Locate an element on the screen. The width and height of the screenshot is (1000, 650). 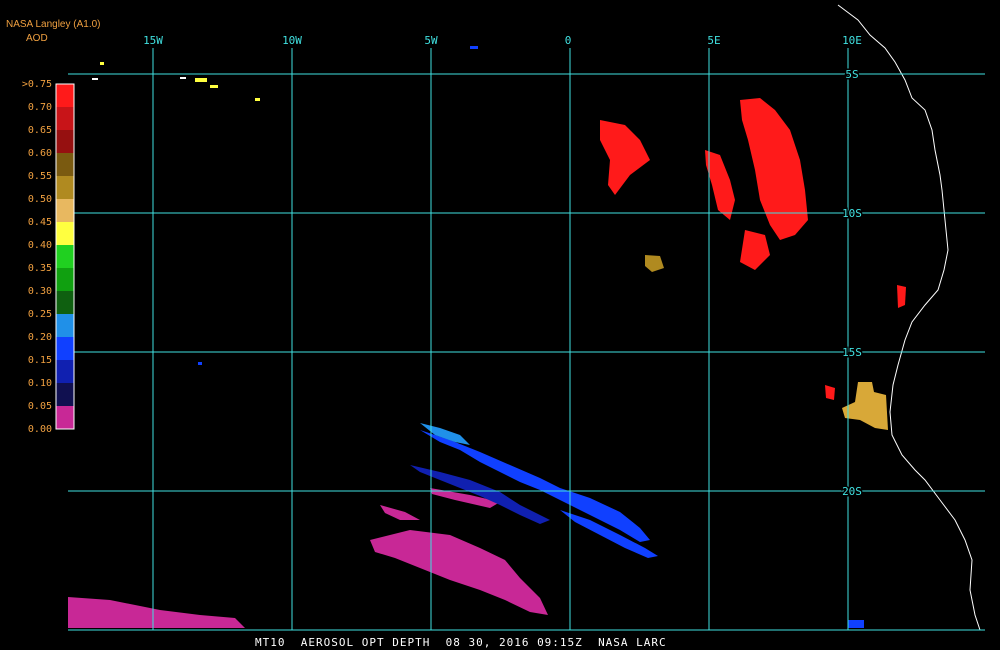
legend-label: 0.00 is located at coordinates (39, 429).